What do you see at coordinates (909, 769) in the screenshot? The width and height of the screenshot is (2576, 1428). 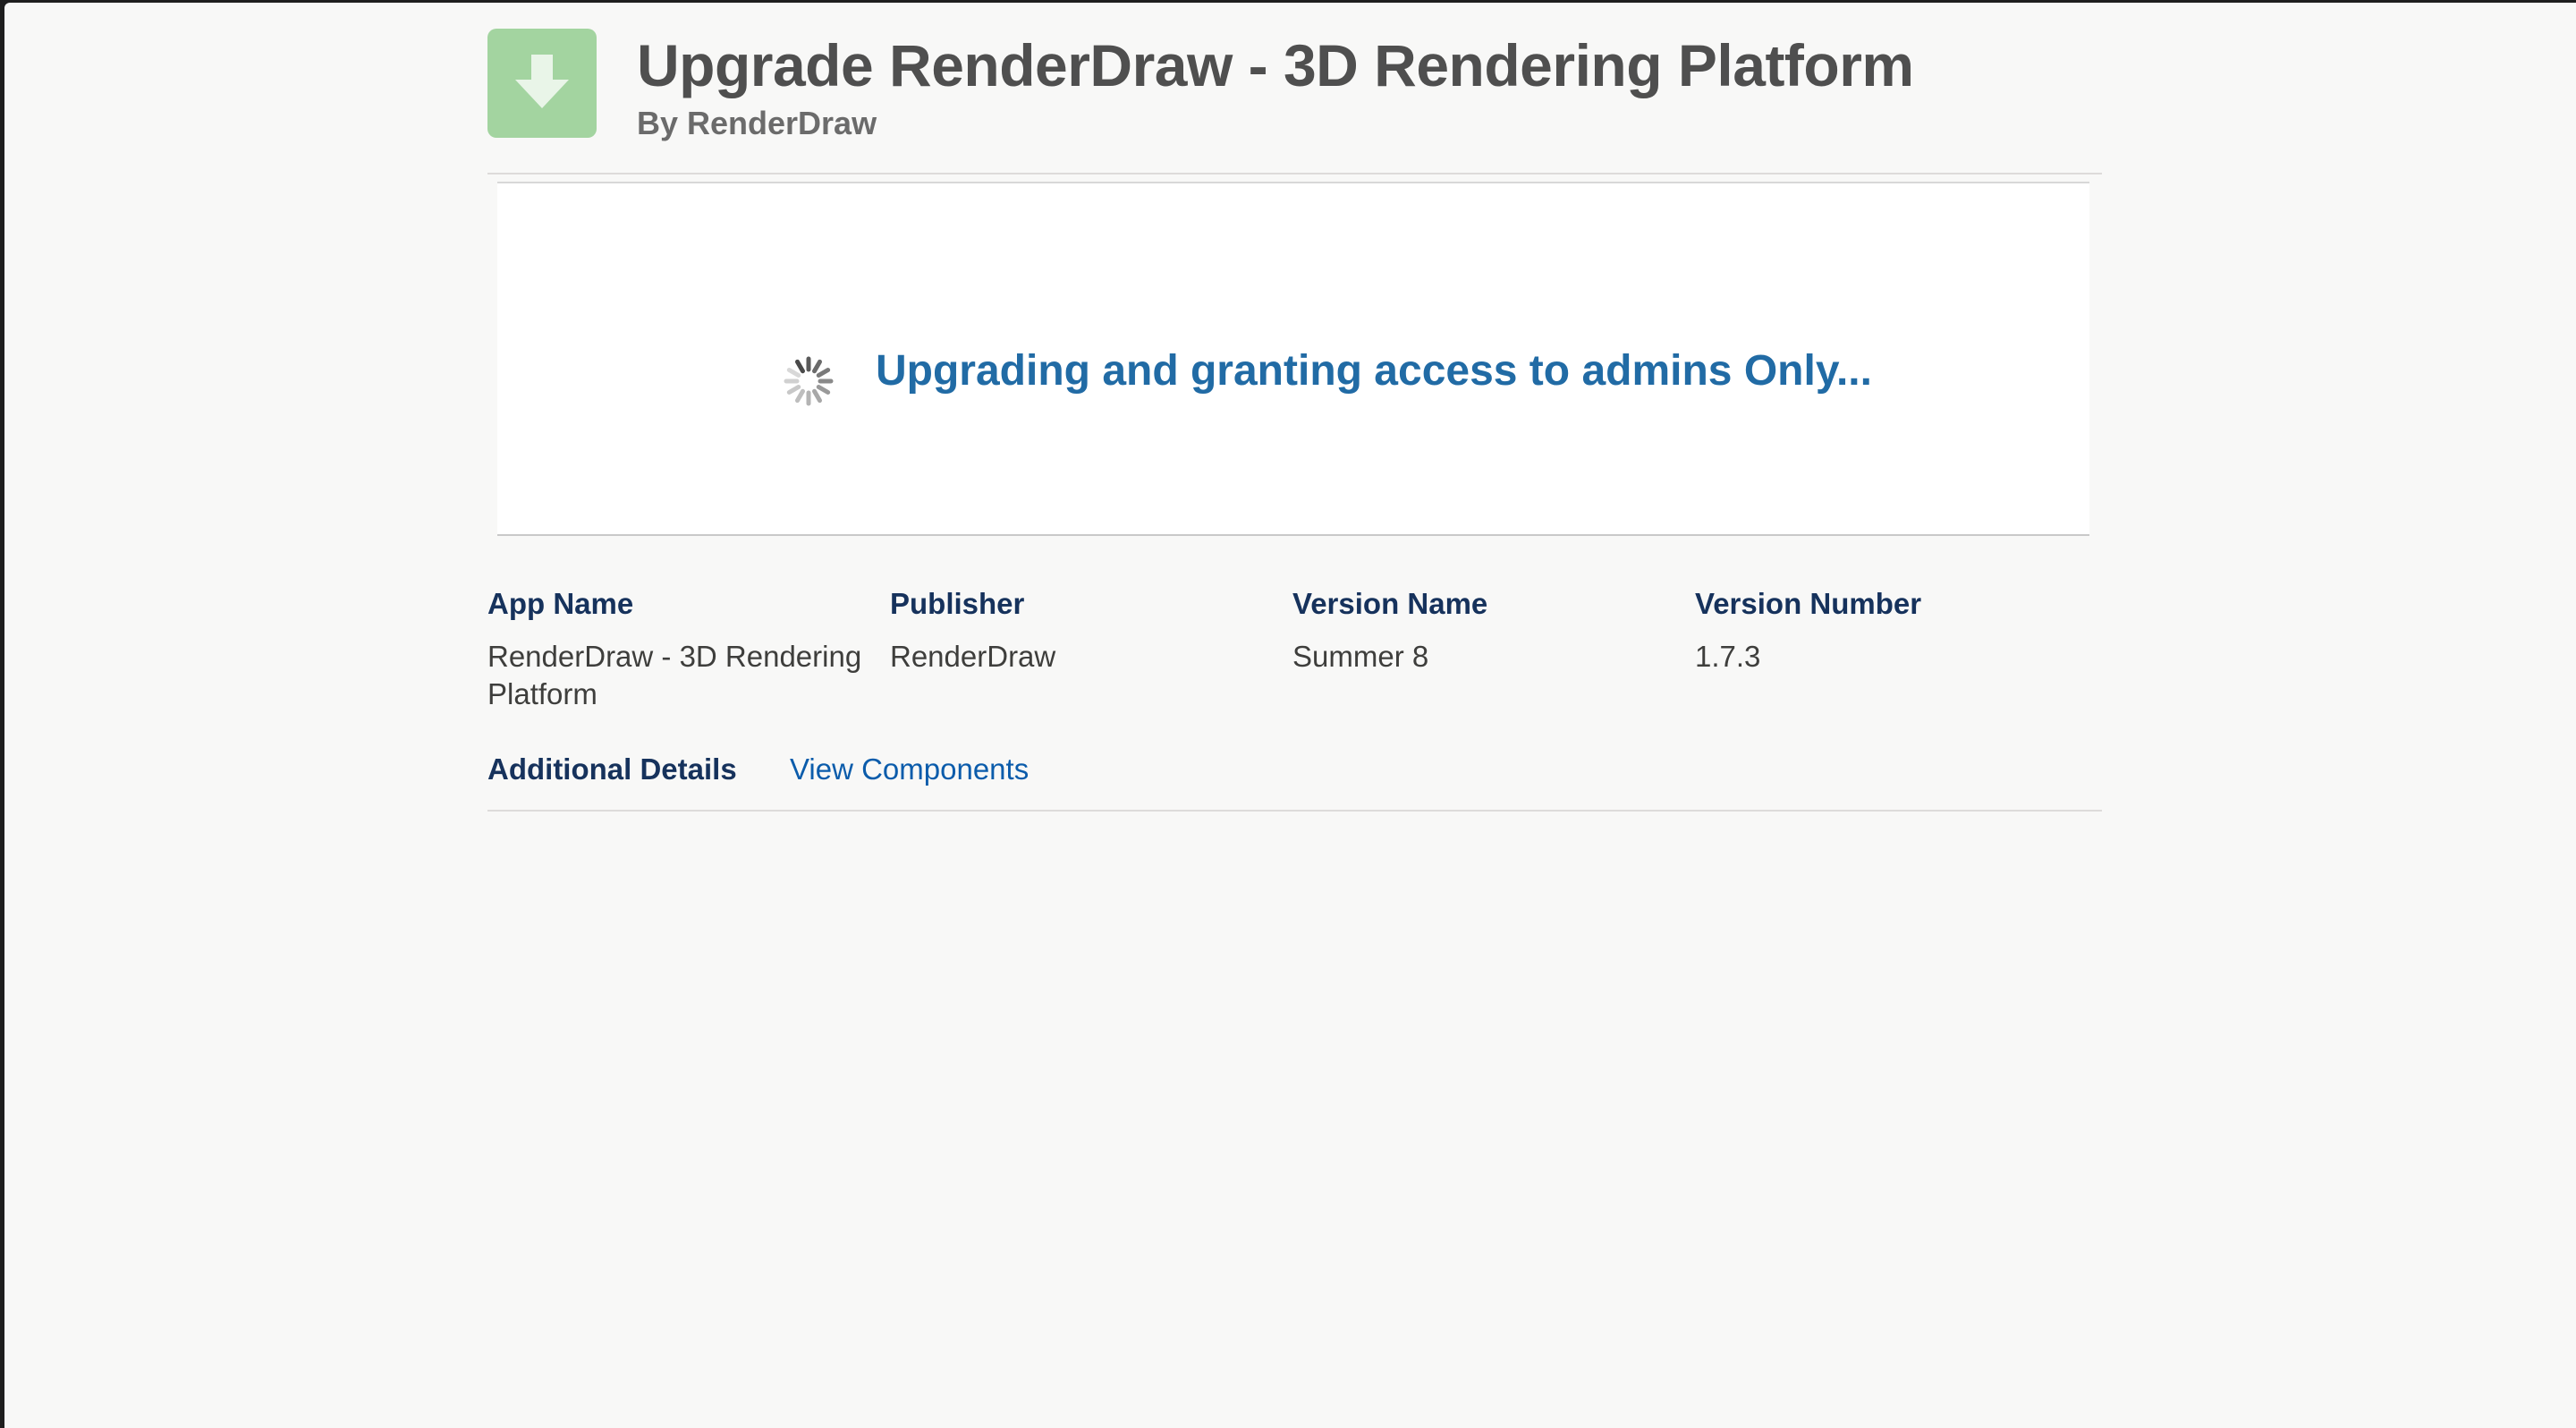 I see `view-components-link: View Components` at bounding box center [909, 769].